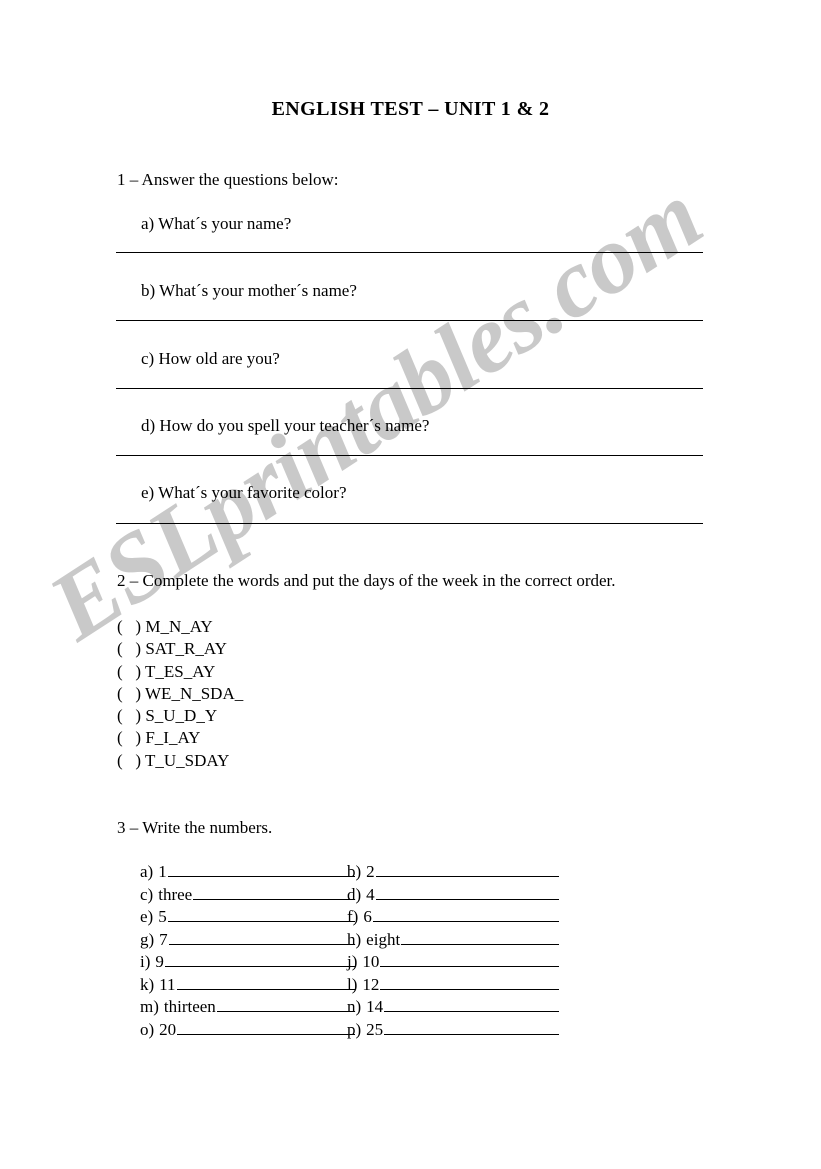  I want to click on numbers-row: o) 20 p) 25, so click(355, 1031).